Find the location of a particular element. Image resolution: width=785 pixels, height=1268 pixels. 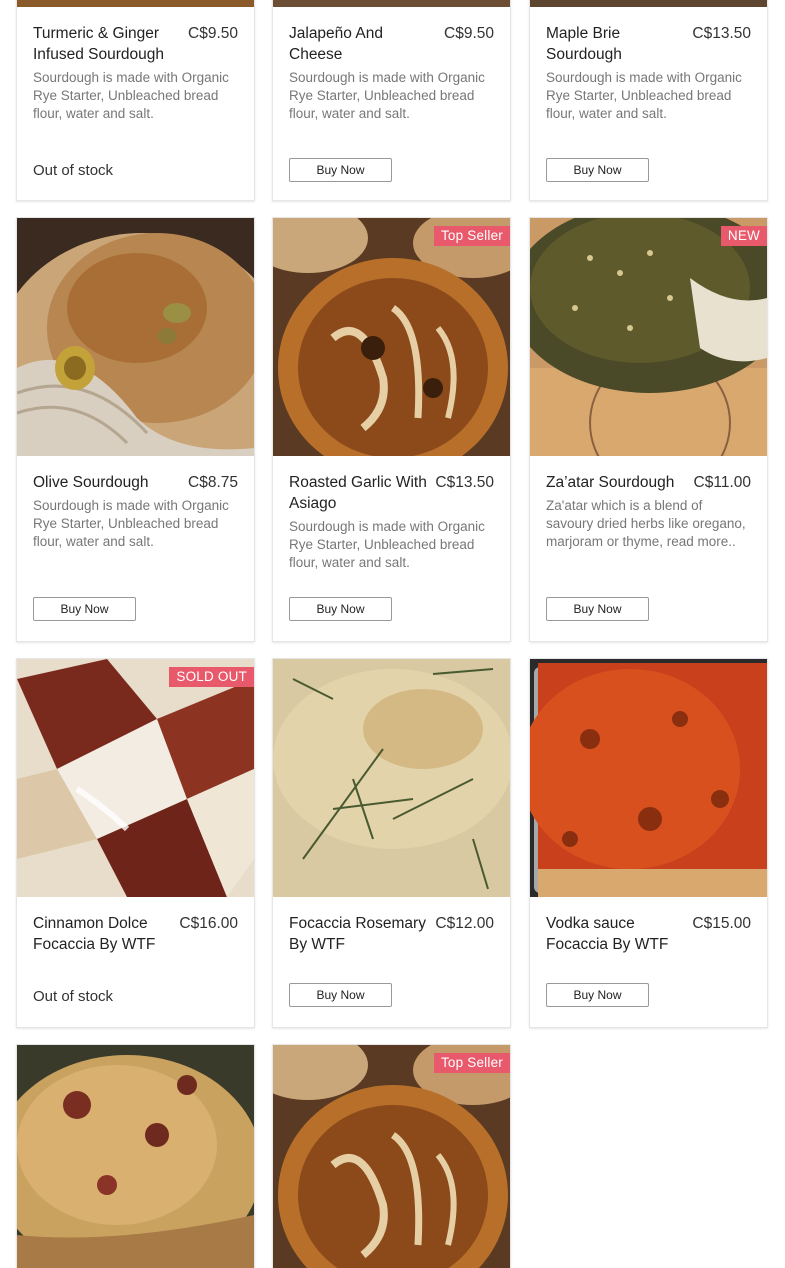

product-name: Jalapeño And Cheese is located at coordinates (359, 44).